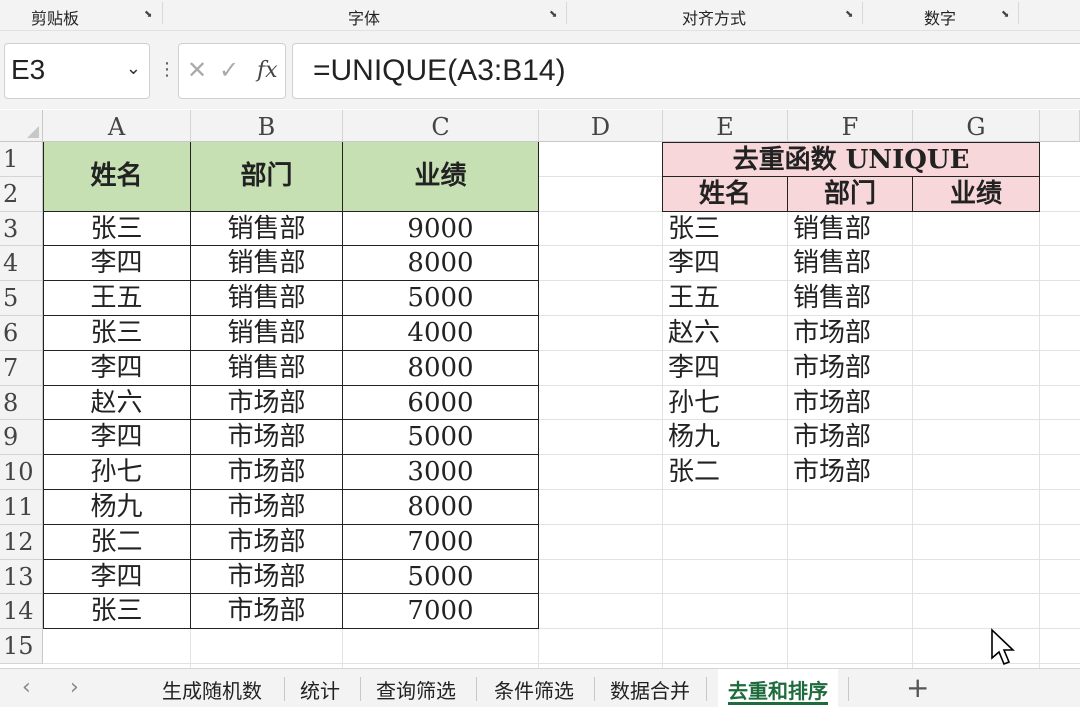  Describe the element at coordinates (212, 689) in the screenshot. I see `sheet-tab: 生成随机数` at that location.